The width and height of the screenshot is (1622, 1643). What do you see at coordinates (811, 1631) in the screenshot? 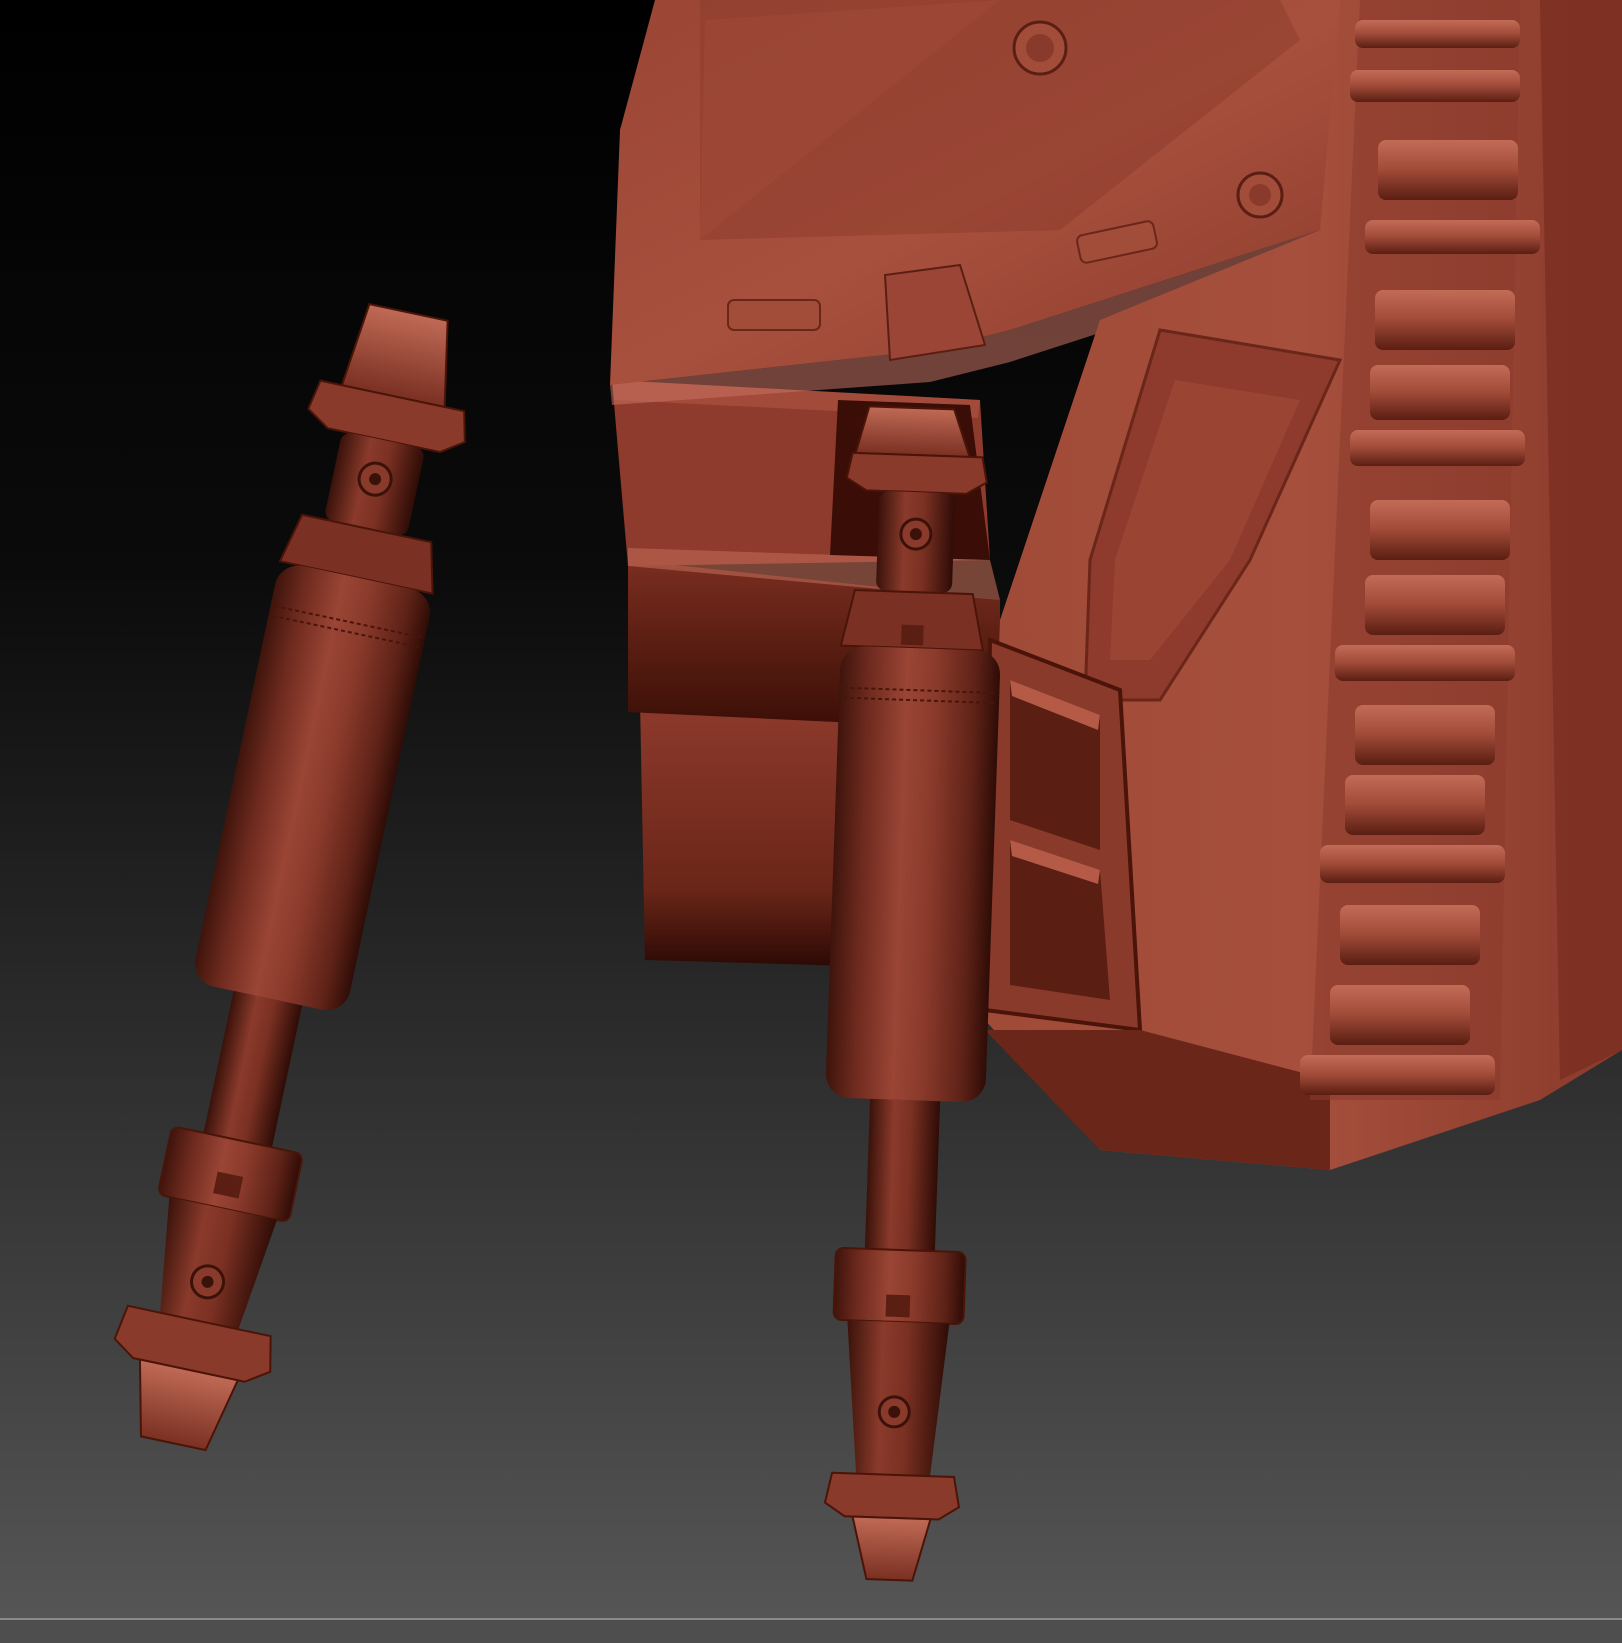
I see `viewport-bottom-strip` at bounding box center [811, 1631].